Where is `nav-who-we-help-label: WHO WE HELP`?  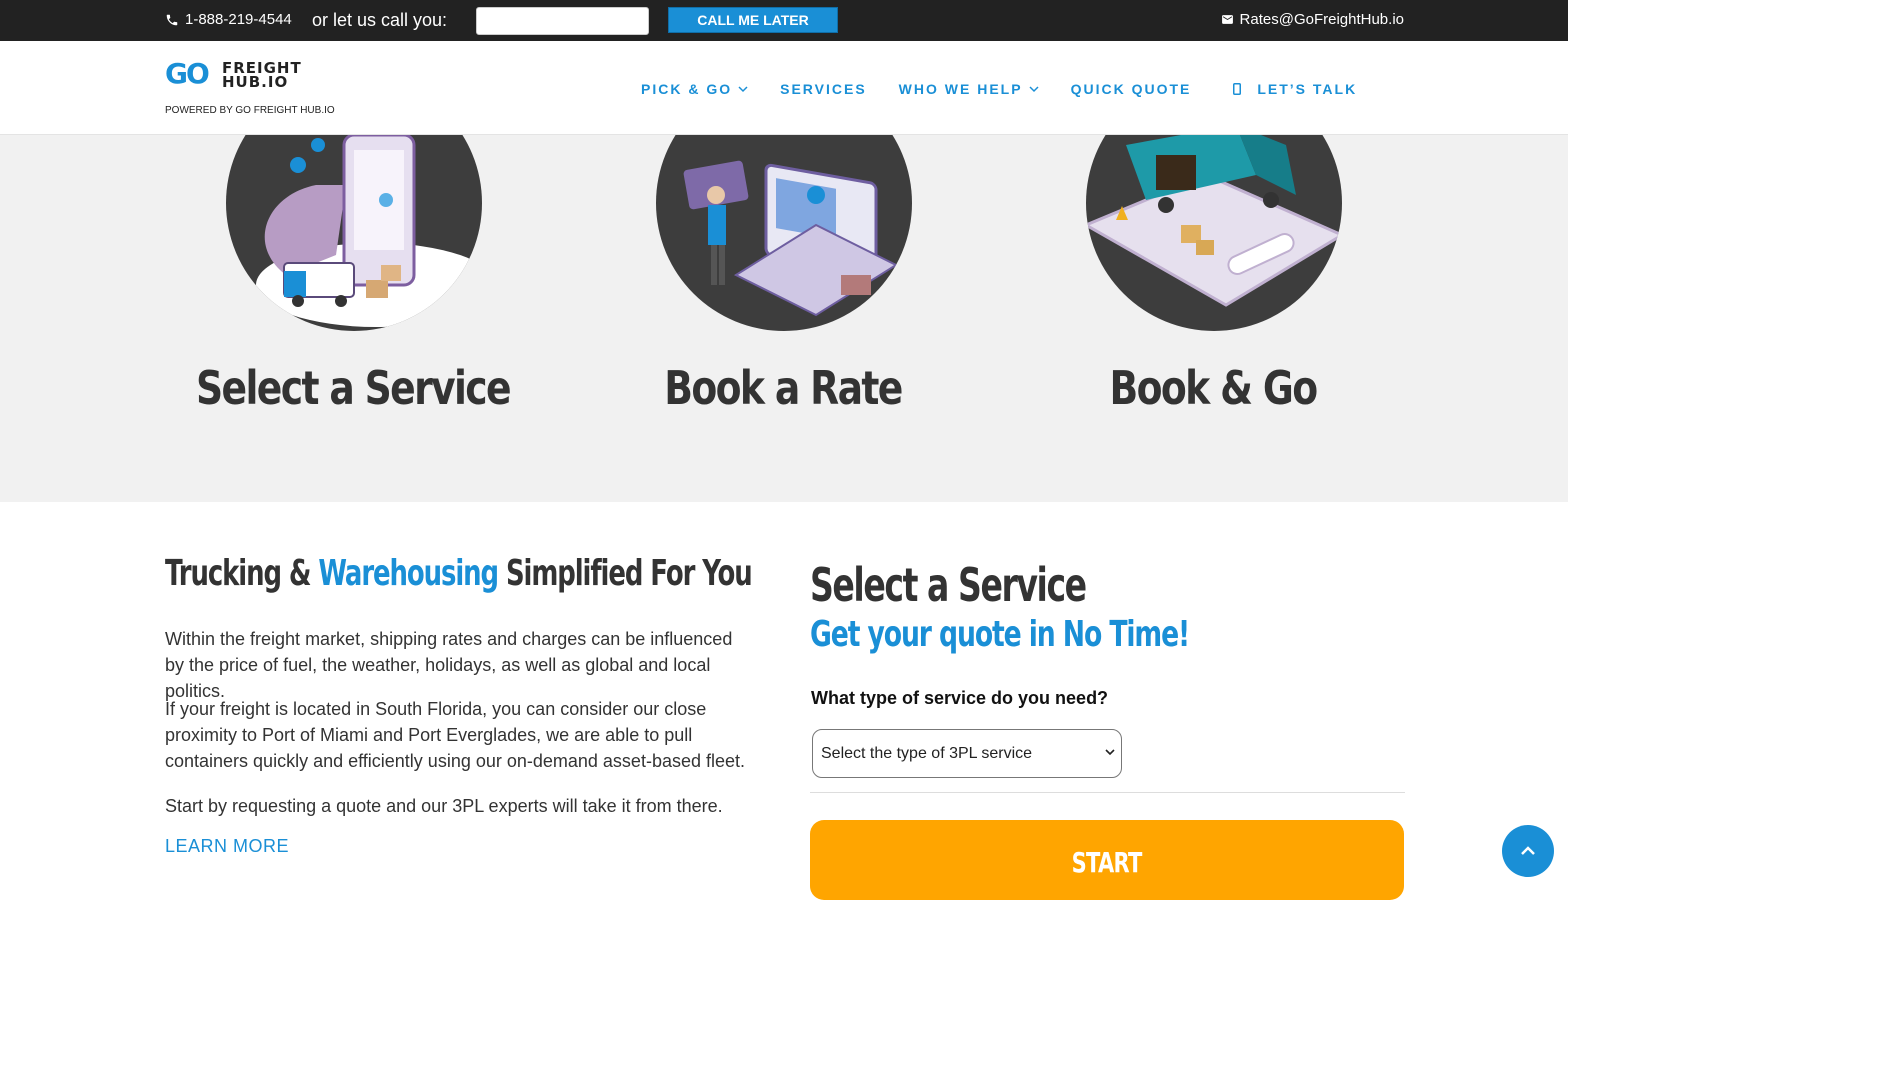 nav-who-we-help-label: WHO WE HELP is located at coordinates (960, 89).